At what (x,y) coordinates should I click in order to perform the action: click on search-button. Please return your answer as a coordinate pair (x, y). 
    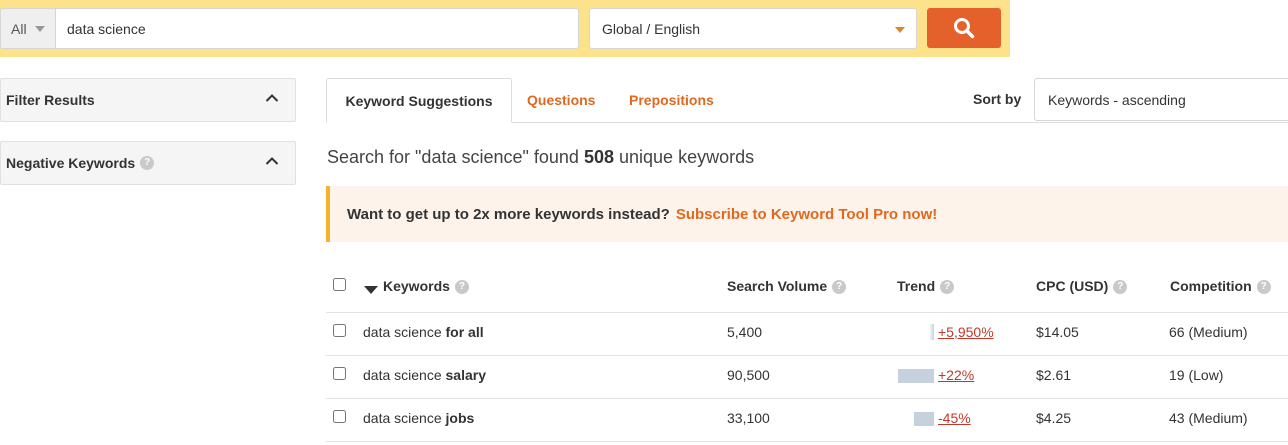
    Looking at the image, I should click on (964, 28).